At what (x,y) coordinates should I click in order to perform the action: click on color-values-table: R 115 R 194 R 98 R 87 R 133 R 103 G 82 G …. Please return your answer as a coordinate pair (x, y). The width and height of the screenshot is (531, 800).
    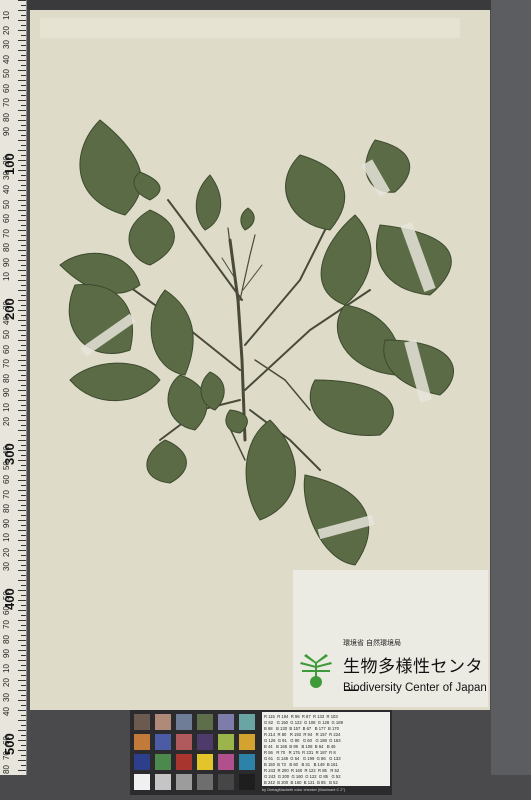
    Looking at the image, I should click on (326, 749).